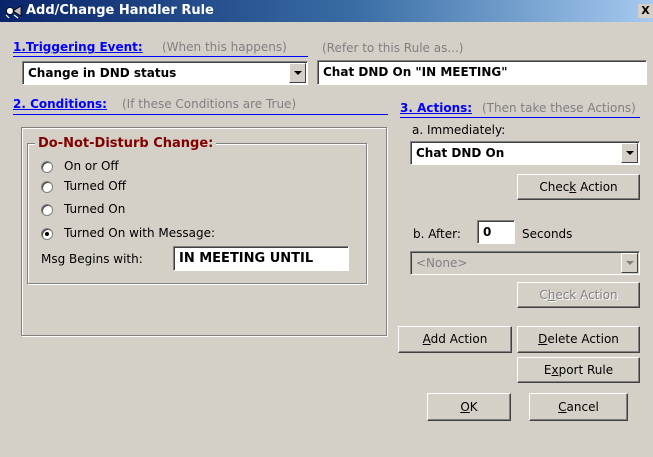  Describe the element at coordinates (578, 295) in the screenshot. I see `check-action-button-2: Check Action` at that location.